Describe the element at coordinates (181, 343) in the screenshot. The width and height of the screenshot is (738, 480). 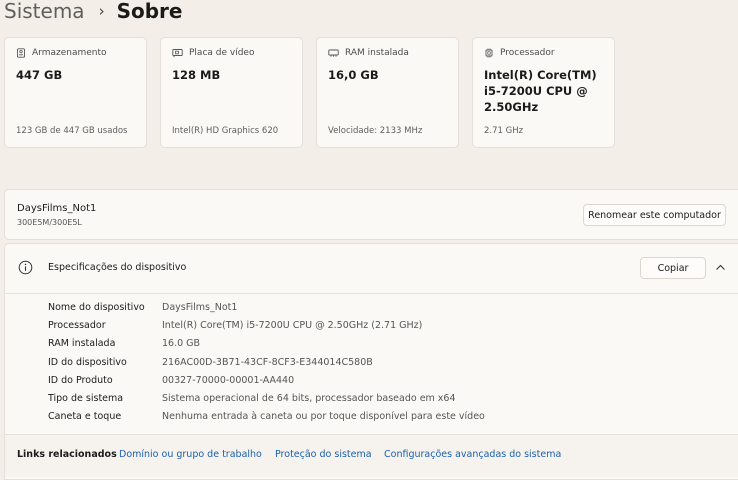
I see `spec-value: 16.0 GB` at that location.